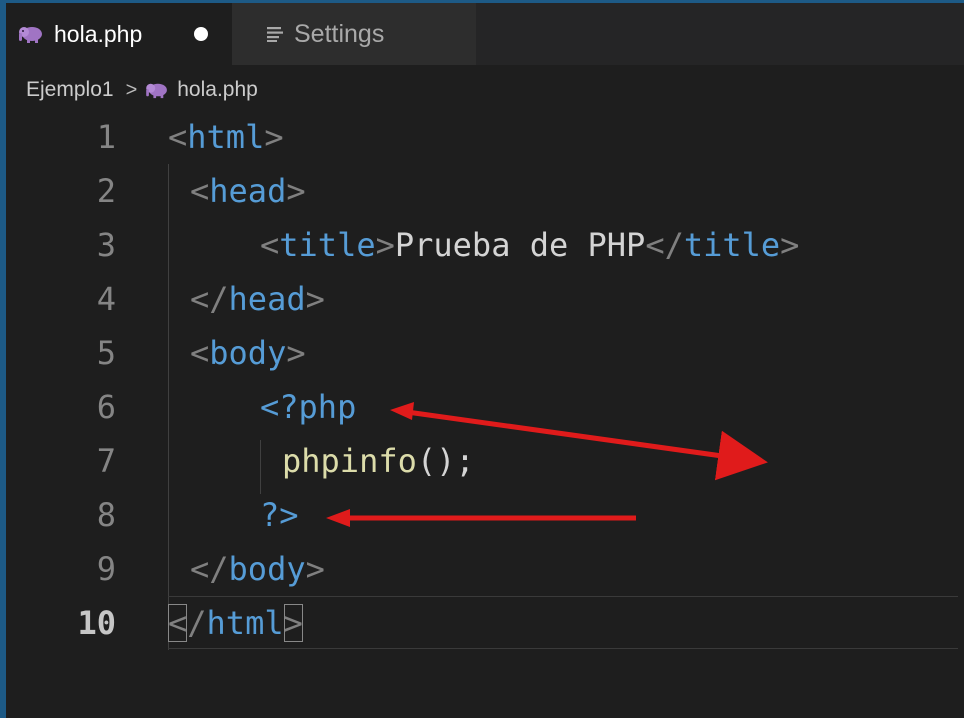  I want to click on arrow-head-open, so click(402, 411).